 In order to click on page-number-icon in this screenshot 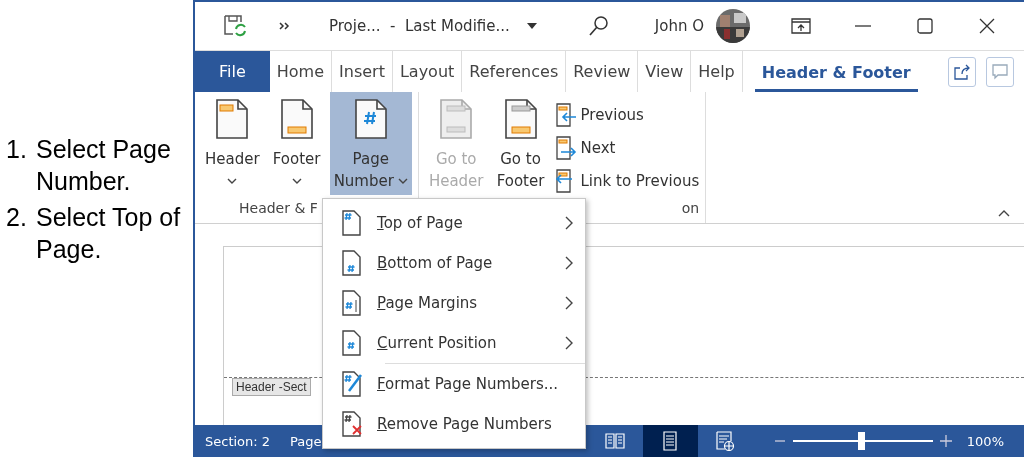, I will do `click(352, 343)`.